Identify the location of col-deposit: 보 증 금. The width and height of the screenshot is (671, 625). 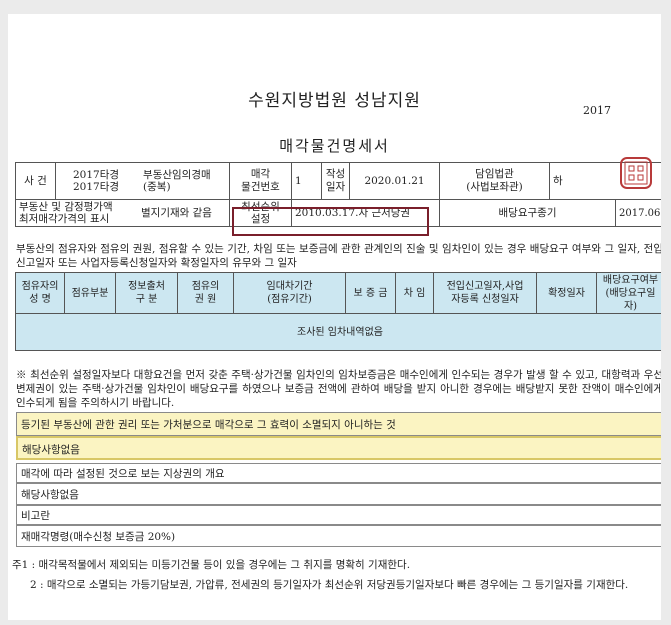
(370, 293).